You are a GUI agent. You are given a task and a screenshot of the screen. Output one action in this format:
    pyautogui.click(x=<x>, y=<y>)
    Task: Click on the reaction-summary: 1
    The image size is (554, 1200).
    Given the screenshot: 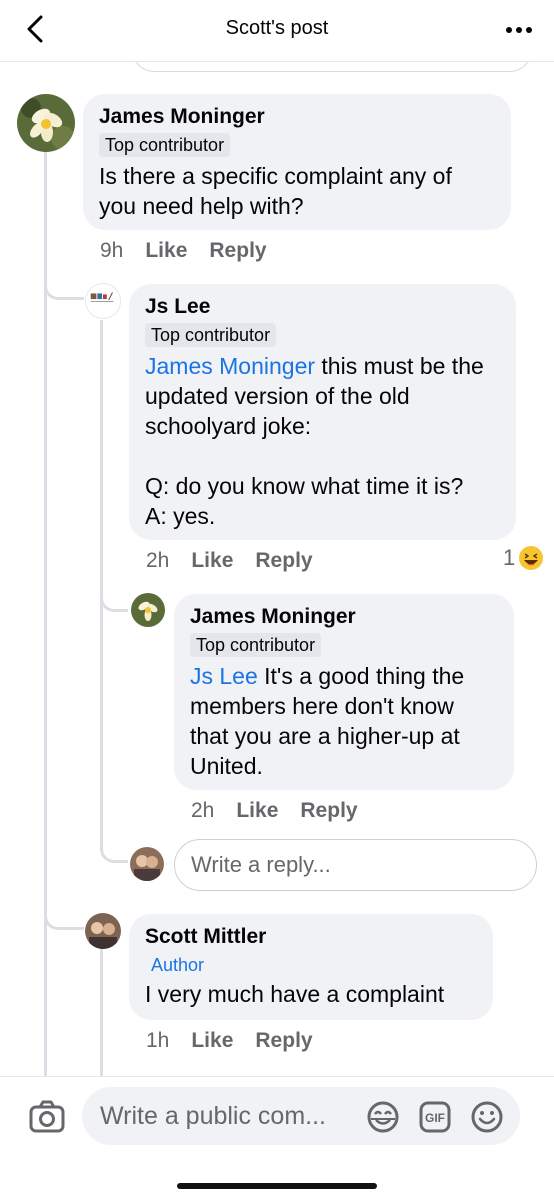 What is the action you would take?
    pyautogui.click(x=523, y=558)
    